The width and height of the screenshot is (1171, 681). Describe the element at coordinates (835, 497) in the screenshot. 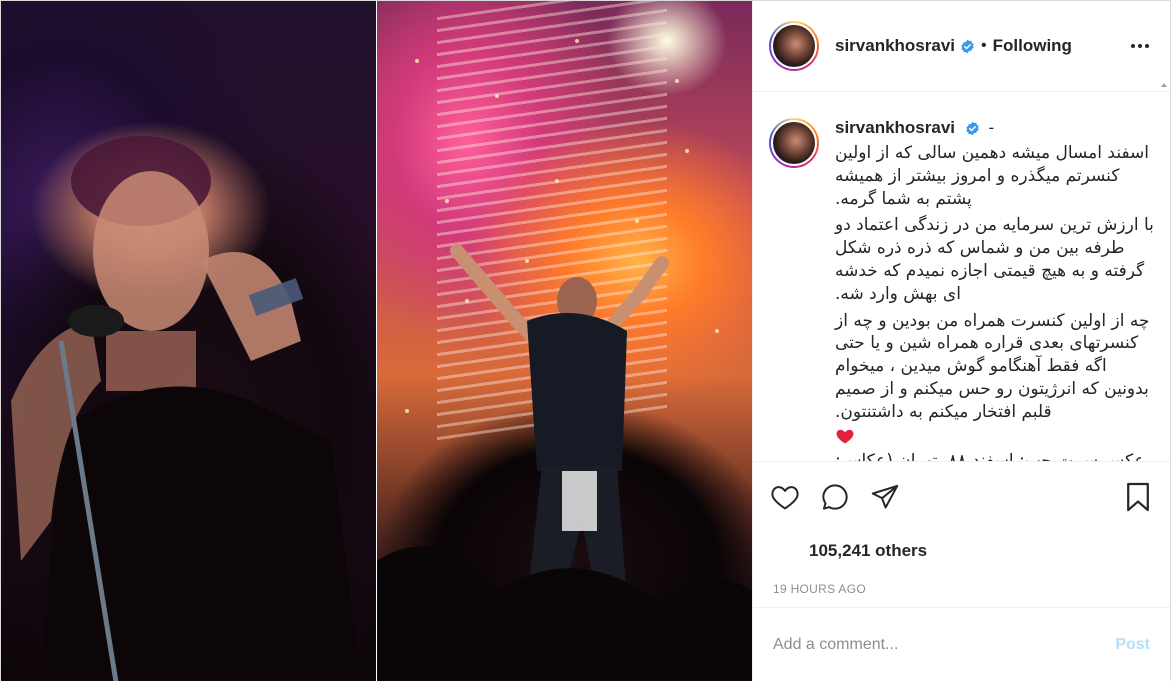

I see `comment-bubble-icon` at that location.